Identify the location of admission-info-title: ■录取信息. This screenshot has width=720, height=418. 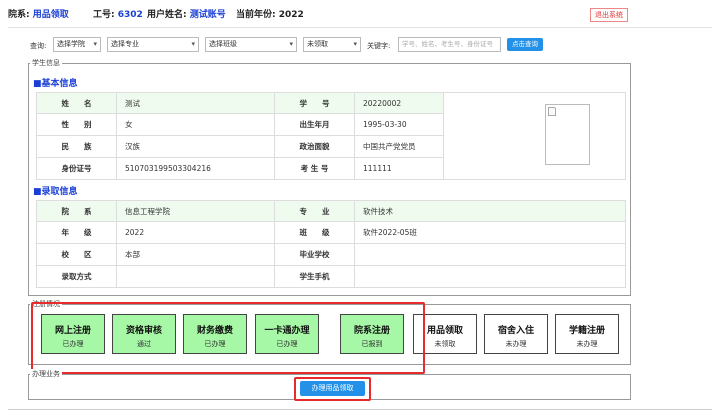
(55, 192).